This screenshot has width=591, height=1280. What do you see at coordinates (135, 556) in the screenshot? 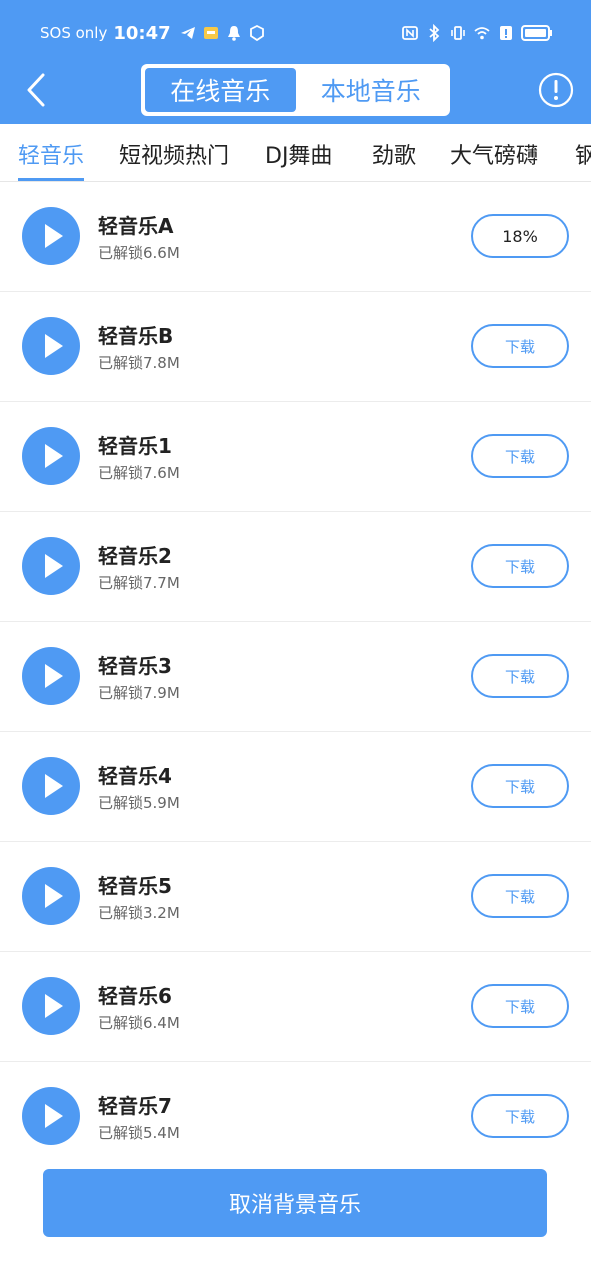
I see `track-title: 轻音乐2` at bounding box center [135, 556].